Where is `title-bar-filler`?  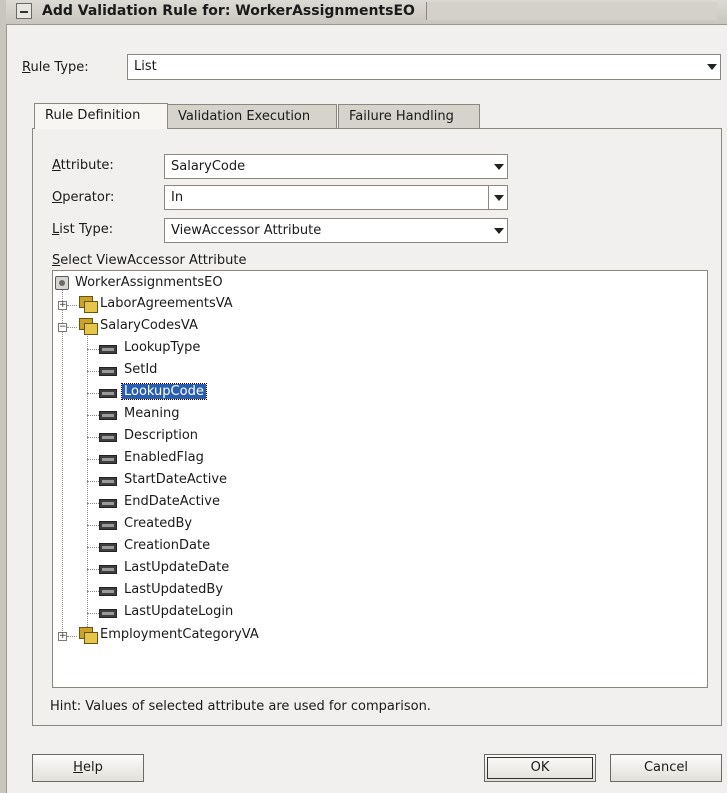 title-bar-filler is located at coordinates (571, 11).